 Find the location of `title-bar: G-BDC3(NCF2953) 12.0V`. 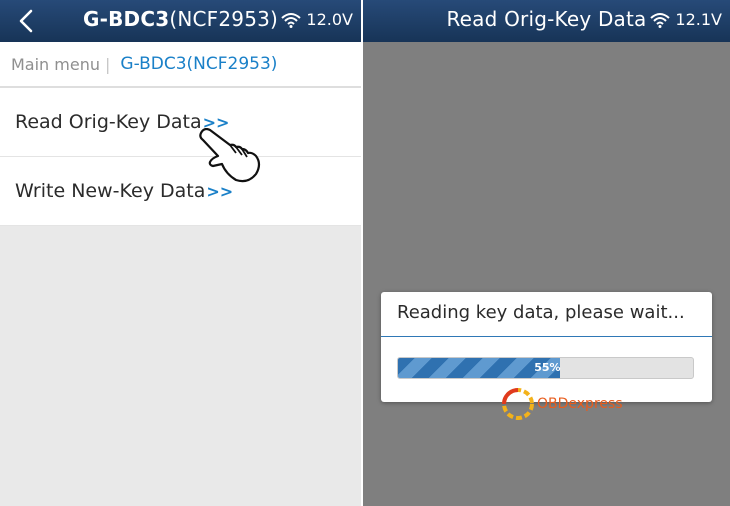

title-bar: G-BDC3(NCF2953) 12.0V is located at coordinates (180, 21).